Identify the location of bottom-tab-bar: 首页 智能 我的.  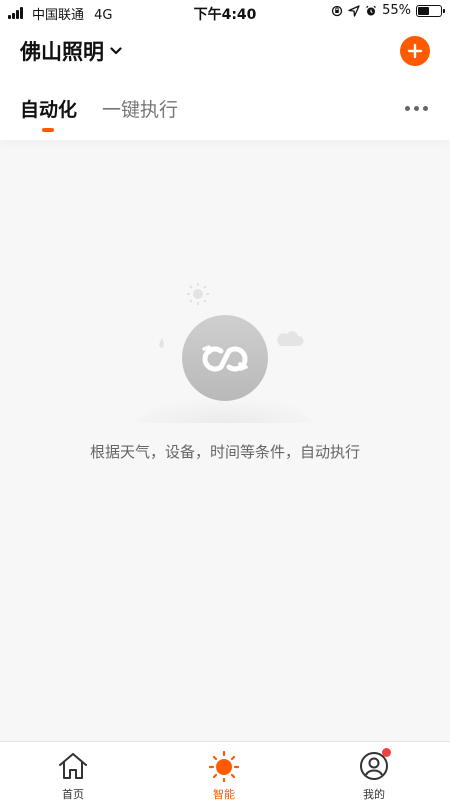
(225, 770).